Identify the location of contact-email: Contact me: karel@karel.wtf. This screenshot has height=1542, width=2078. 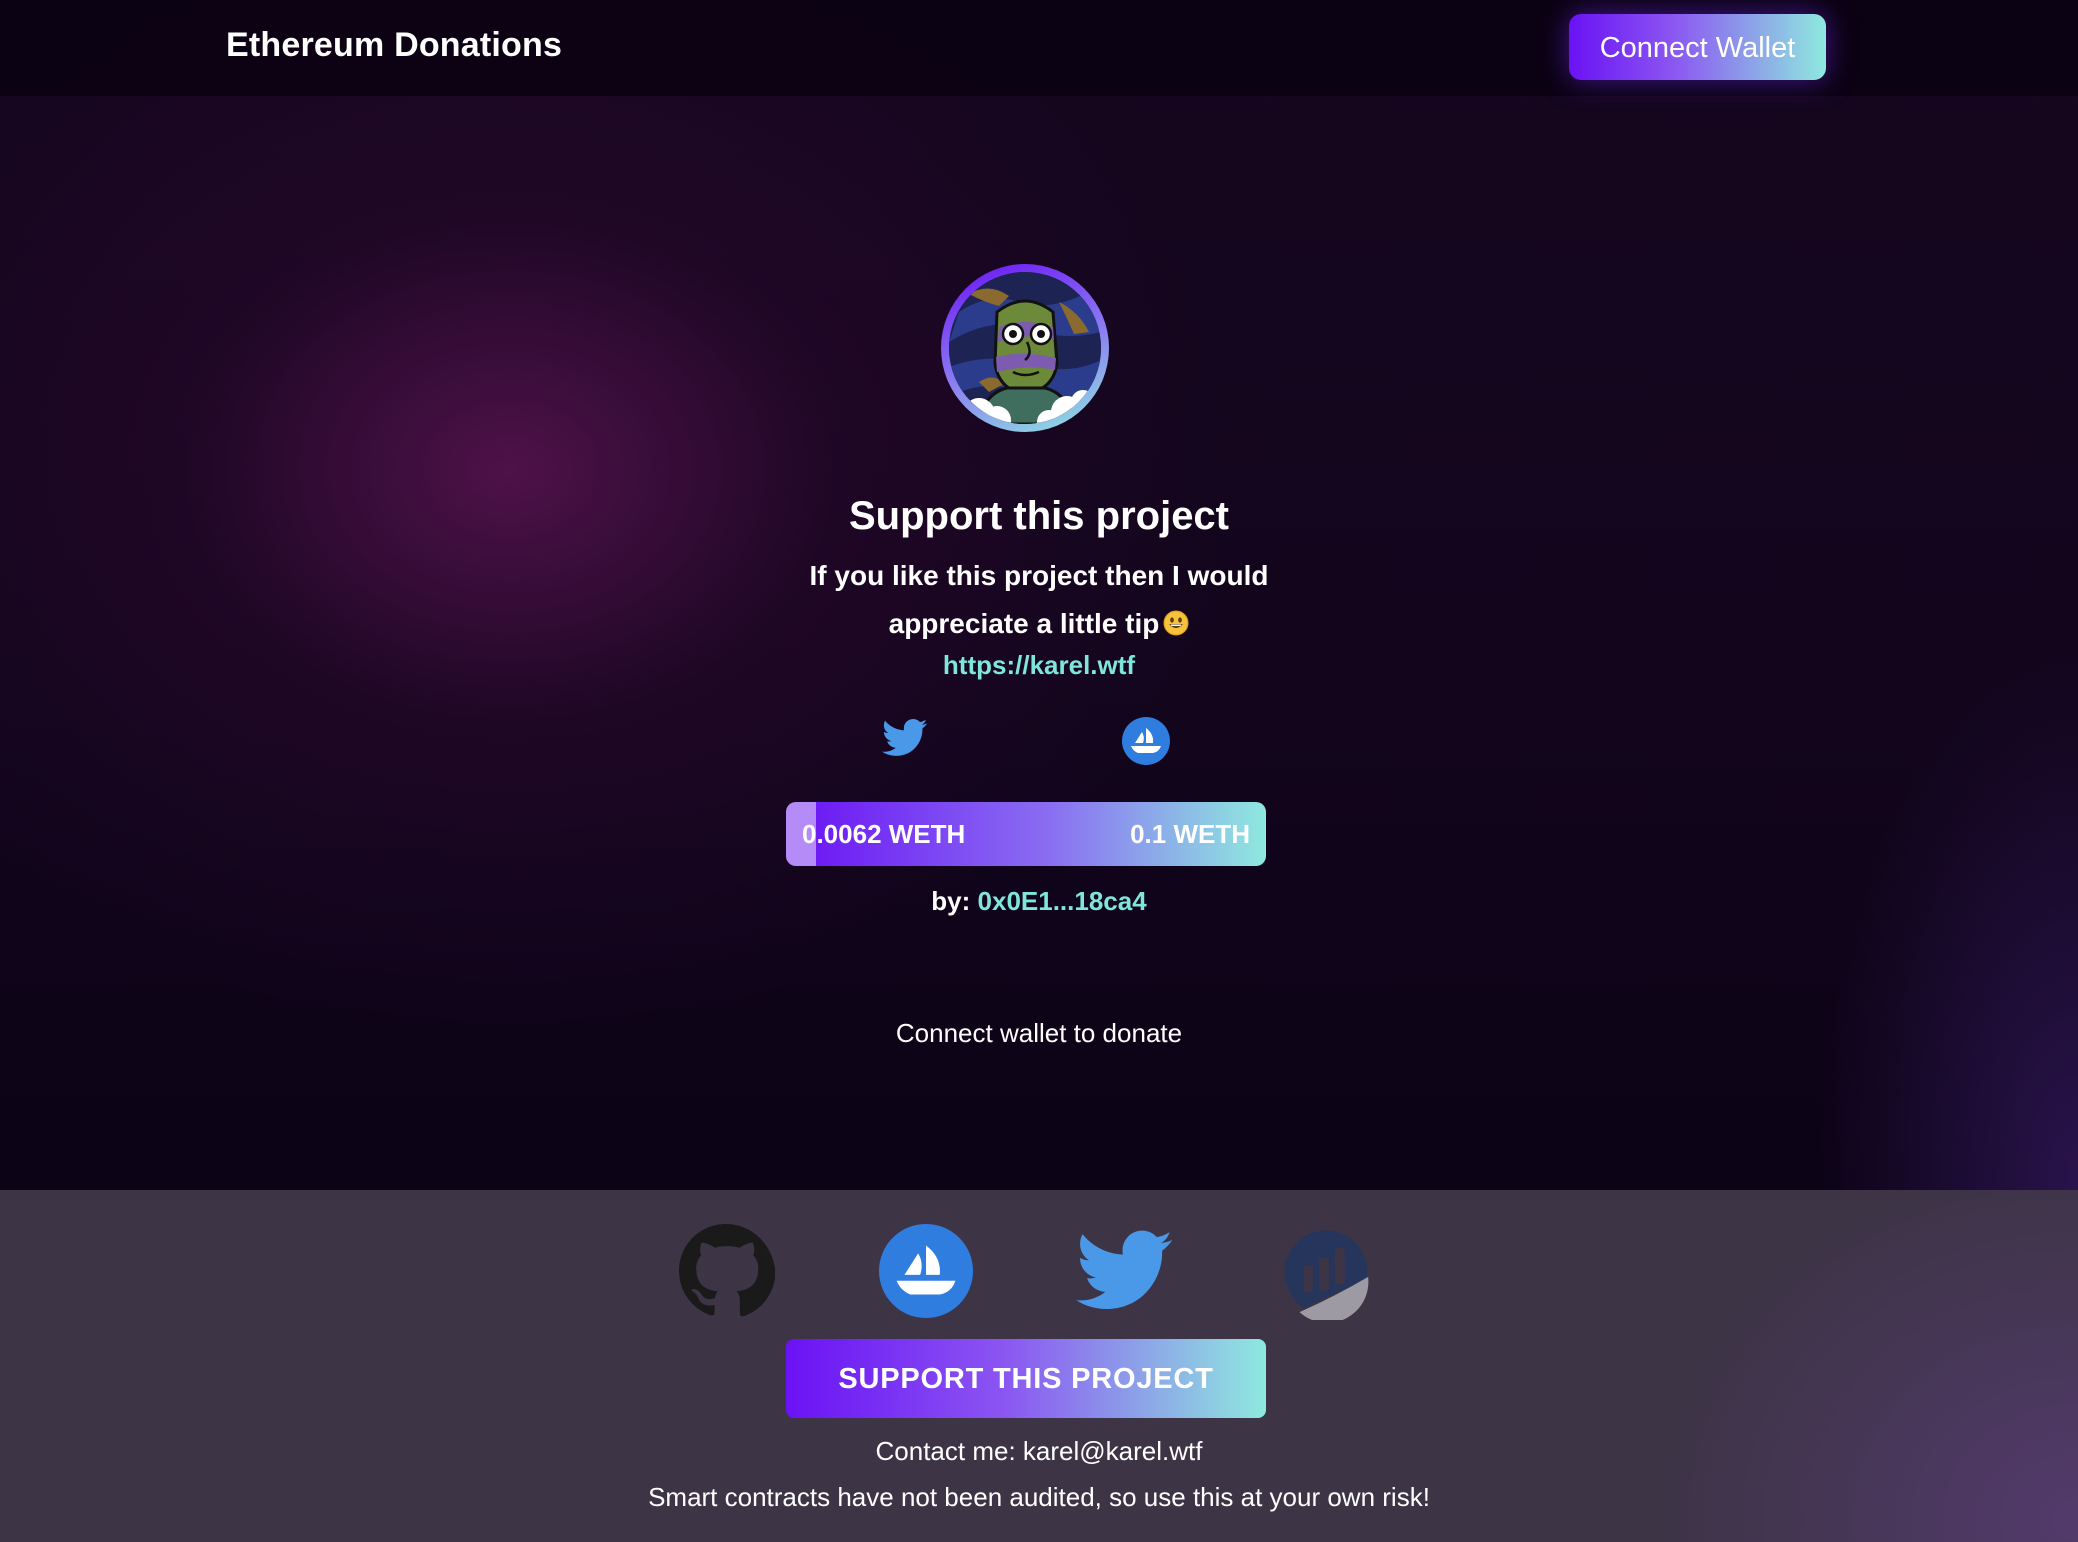
(1039, 1451).